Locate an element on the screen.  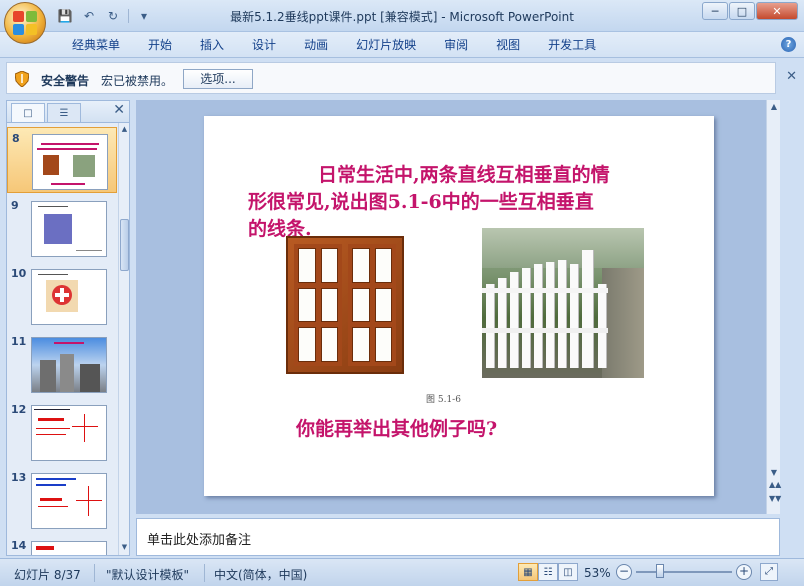
office-button is located at coordinates (25, 23).